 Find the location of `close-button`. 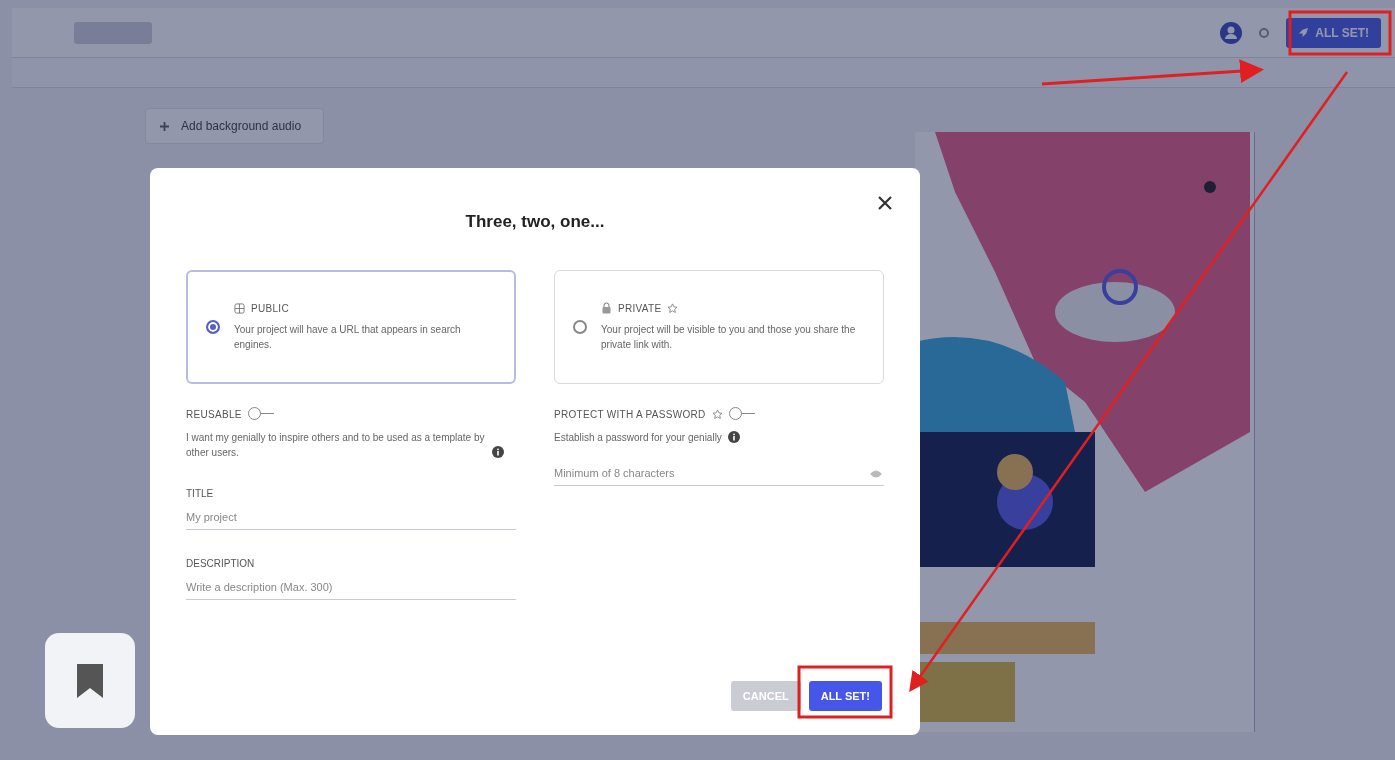

close-button is located at coordinates (885, 203).